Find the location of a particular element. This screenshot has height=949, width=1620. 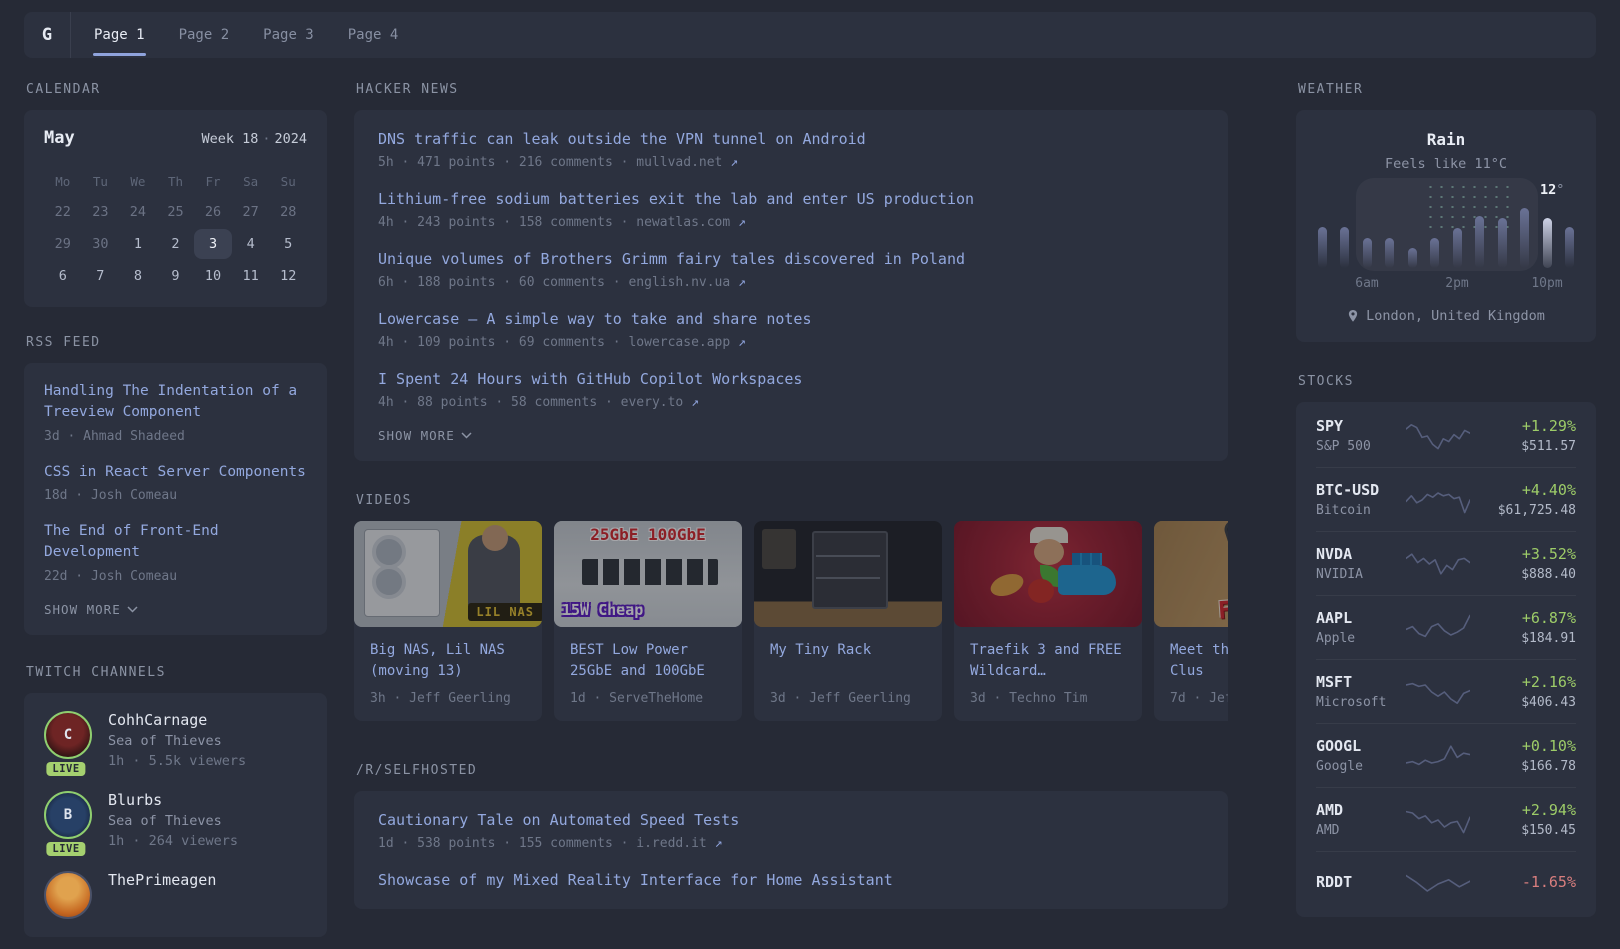

stock-price: $166.78 is located at coordinates (1548, 766).